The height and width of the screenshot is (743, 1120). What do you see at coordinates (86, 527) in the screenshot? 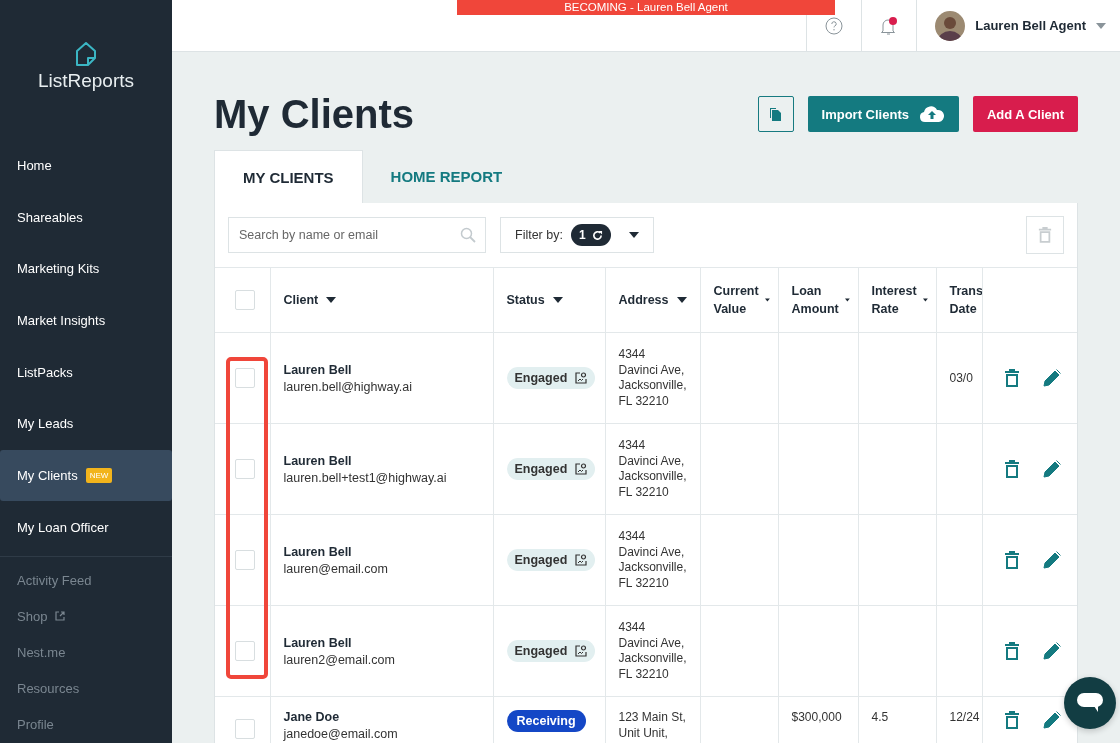
I see `sidebar-item: My Loan Officer` at bounding box center [86, 527].